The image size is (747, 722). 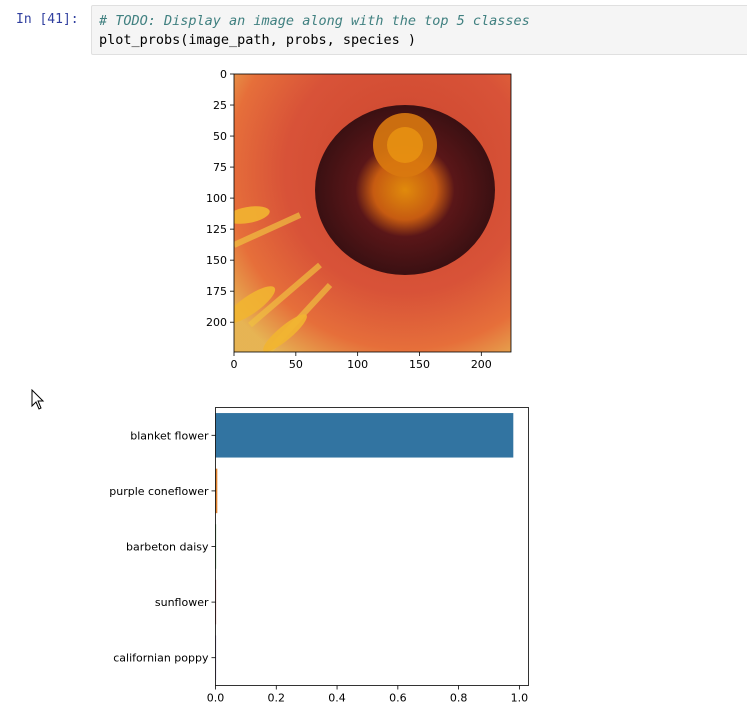 What do you see at coordinates (182, 602) in the screenshot?
I see `category-label: sunflower` at bounding box center [182, 602].